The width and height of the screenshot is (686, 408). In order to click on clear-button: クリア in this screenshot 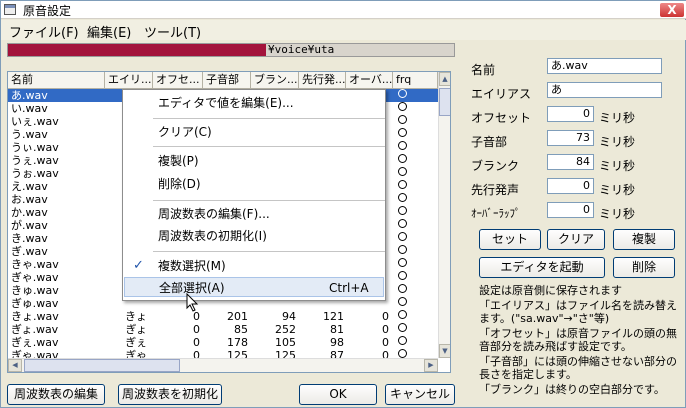, I will do `click(576, 239)`.